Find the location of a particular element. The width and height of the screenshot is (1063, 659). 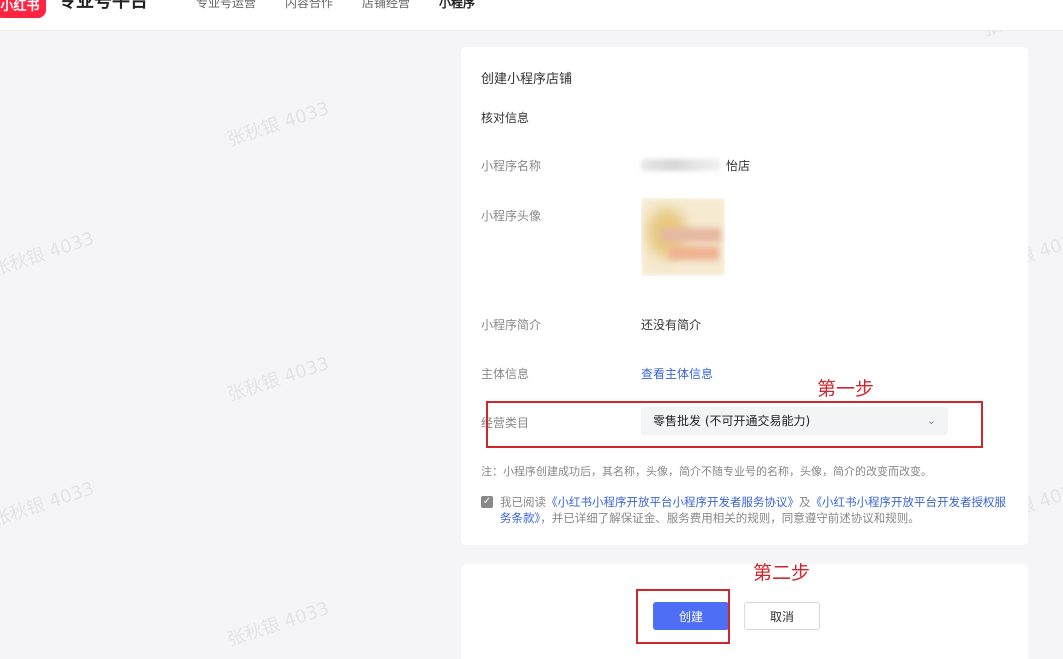

developer-agreement-link: 《小红书小程序开放平台小程序开发者服务协议》 is located at coordinates (672, 502).